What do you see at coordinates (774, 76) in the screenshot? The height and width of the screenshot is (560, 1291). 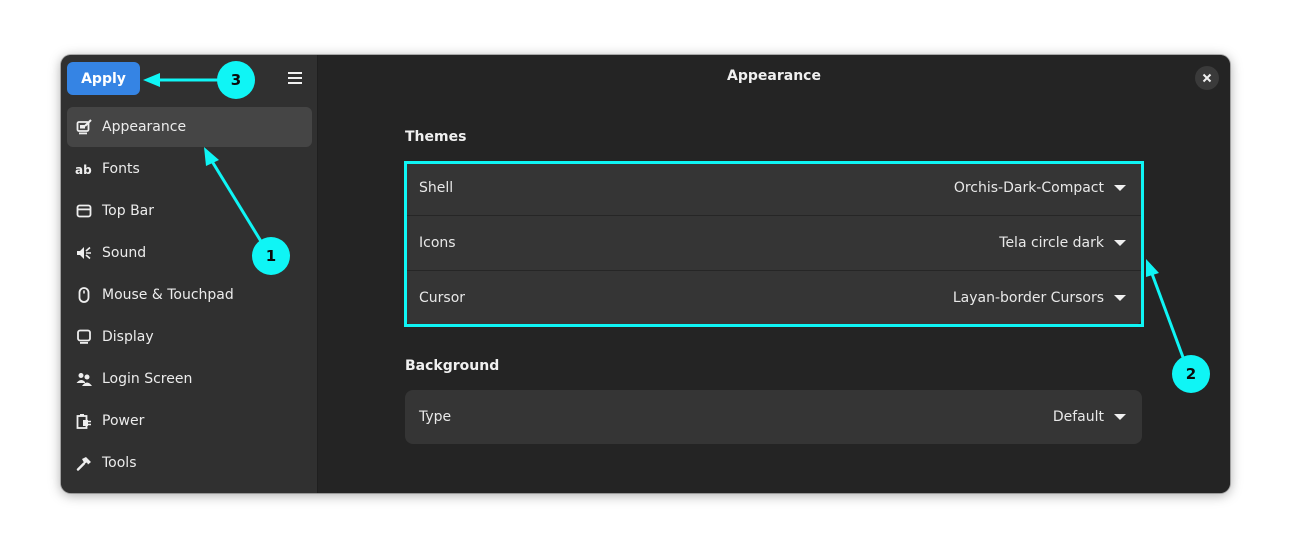 I see `page-title: Appearance` at bounding box center [774, 76].